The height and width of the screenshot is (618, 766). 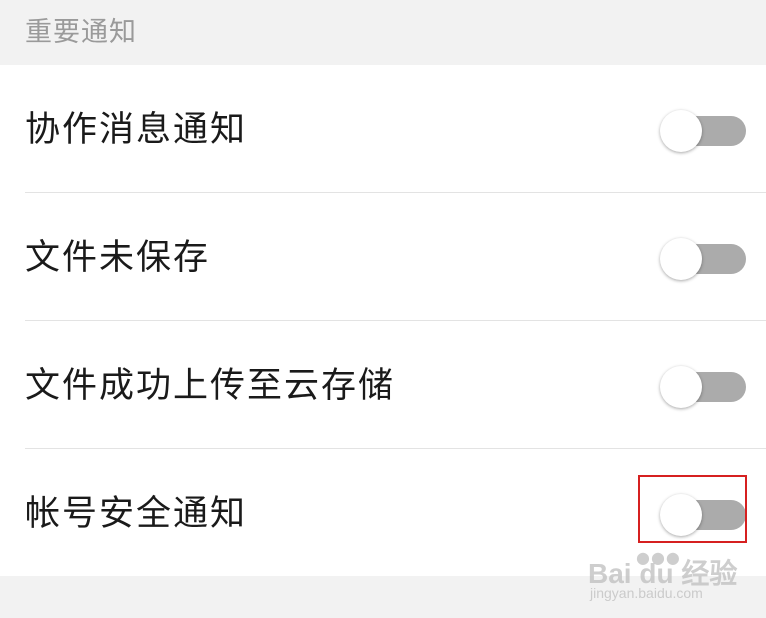 What do you see at coordinates (383, 32) in the screenshot?
I see `section-header: 重要通知` at bounding box center [383, 32].